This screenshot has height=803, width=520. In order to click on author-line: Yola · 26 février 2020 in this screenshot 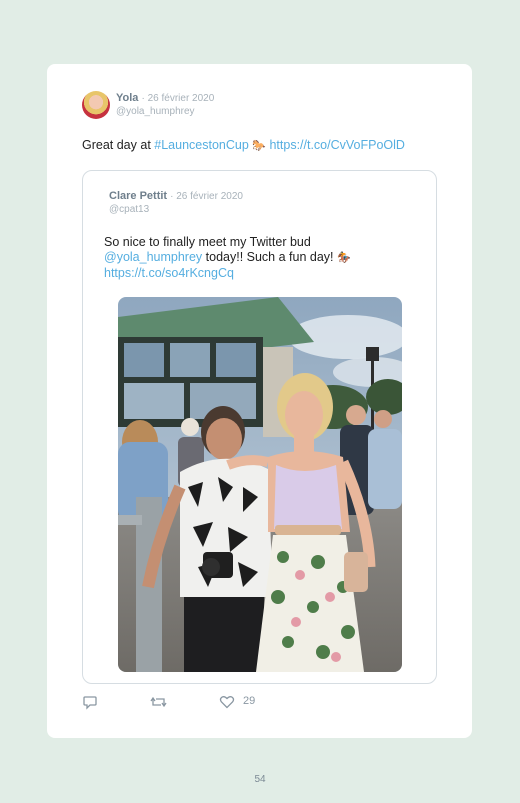, I will do `click(165, 98)`.